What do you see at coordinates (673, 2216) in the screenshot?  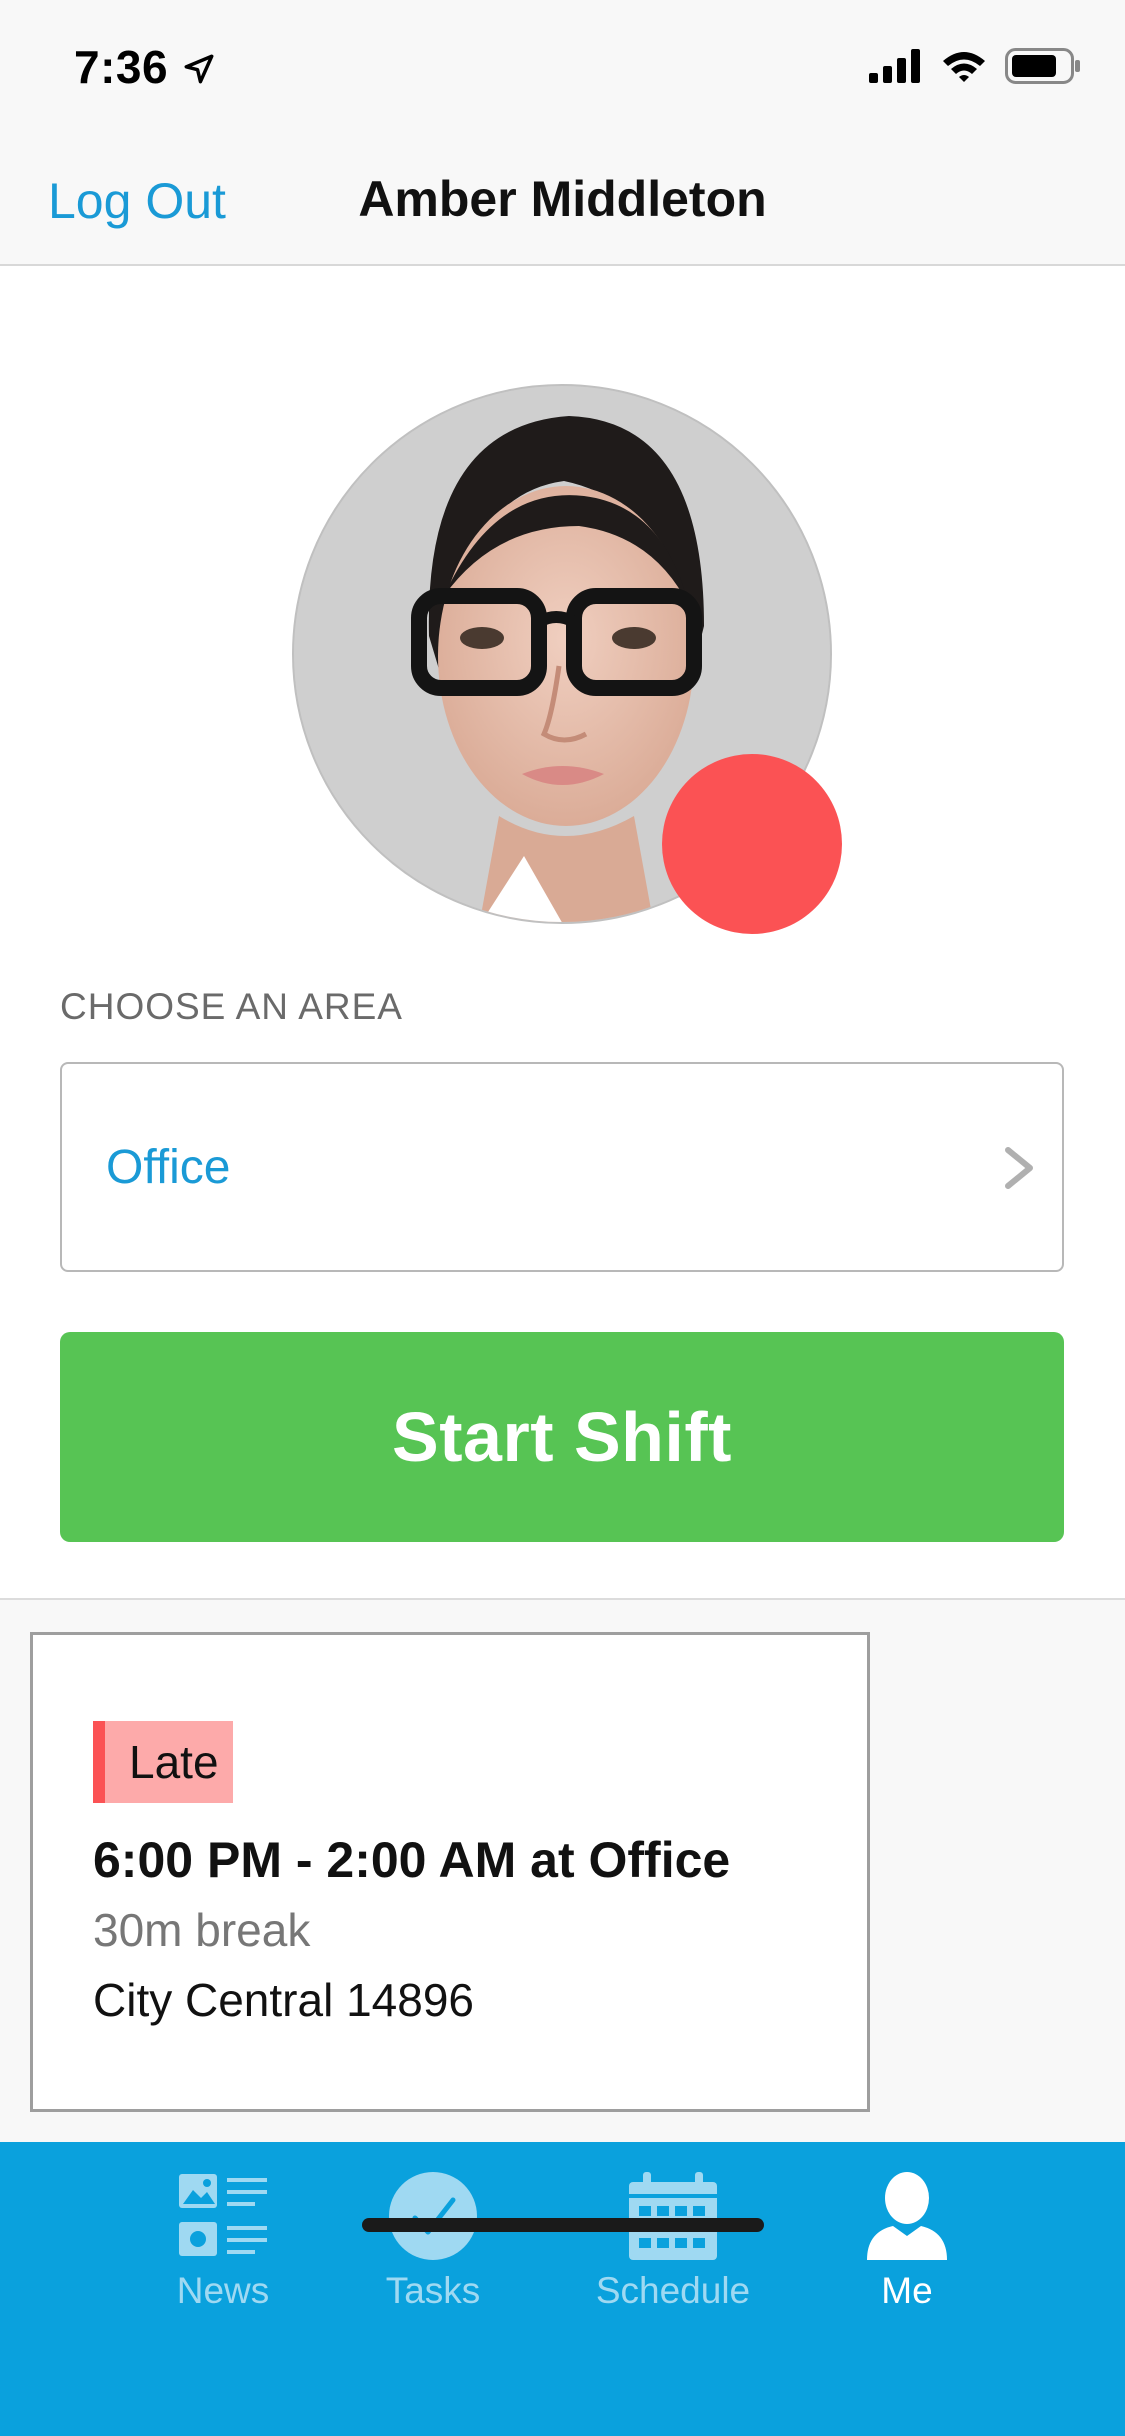 I see `calendar-icon` at bounding box center [673, 2216].